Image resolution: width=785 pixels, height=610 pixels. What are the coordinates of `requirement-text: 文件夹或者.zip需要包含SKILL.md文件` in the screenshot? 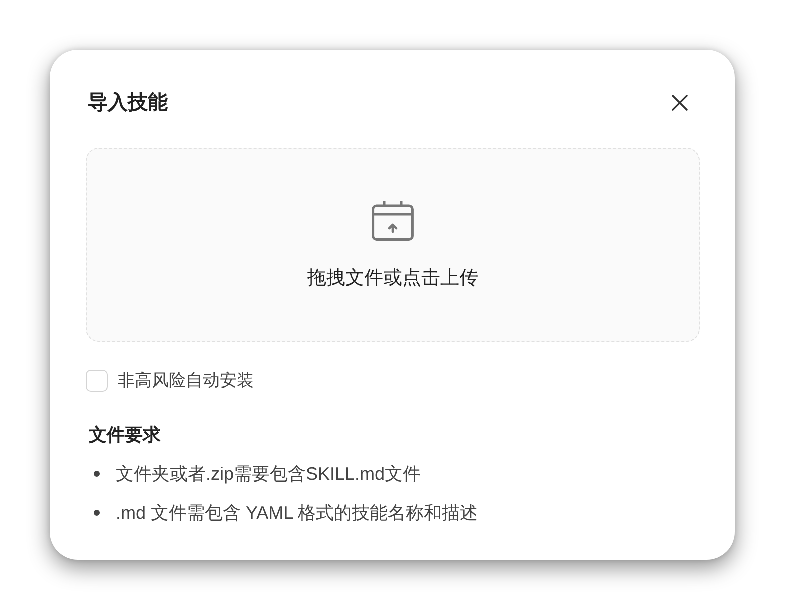 It's located at (269, 474).